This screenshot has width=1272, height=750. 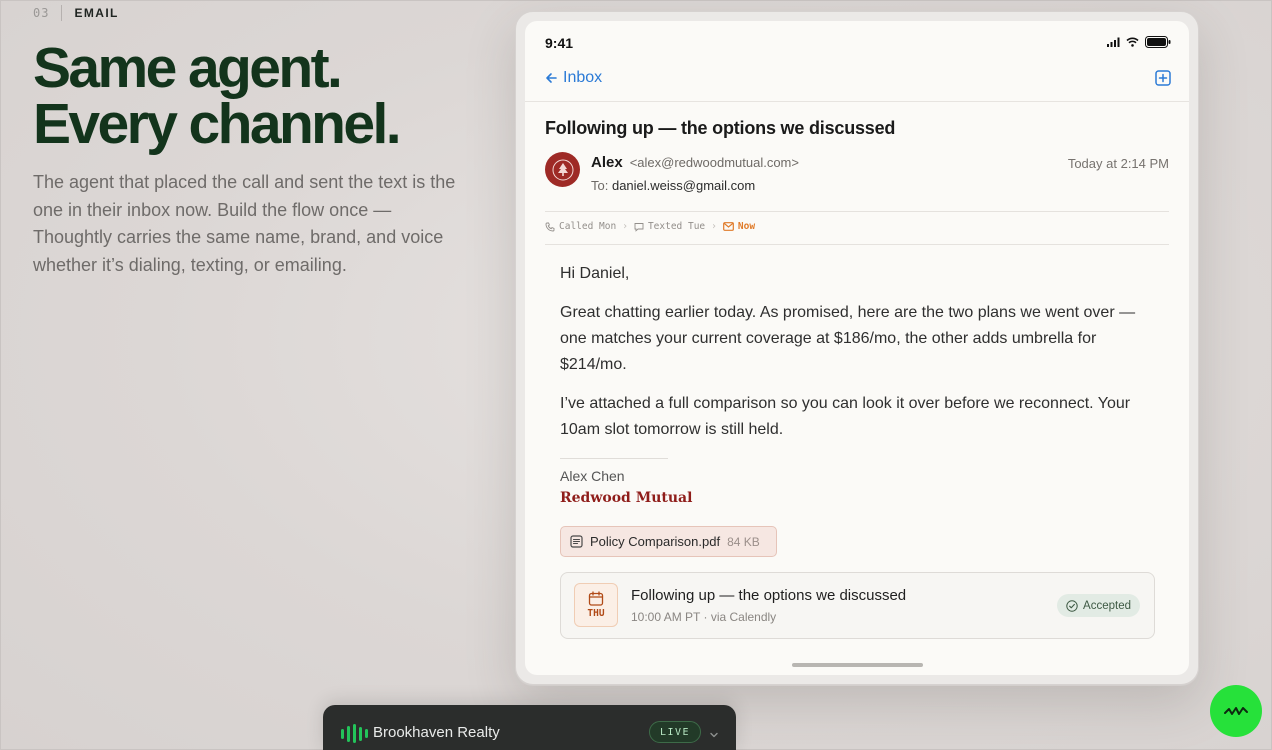 I want to click on calendar-icon, so click(x=596, y=598).